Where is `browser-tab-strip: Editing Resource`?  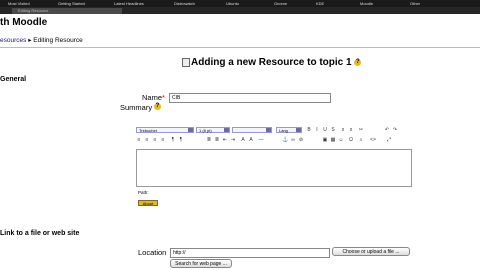 browser-tab-strip: Editing Resource is located at coordinates (240, 10).